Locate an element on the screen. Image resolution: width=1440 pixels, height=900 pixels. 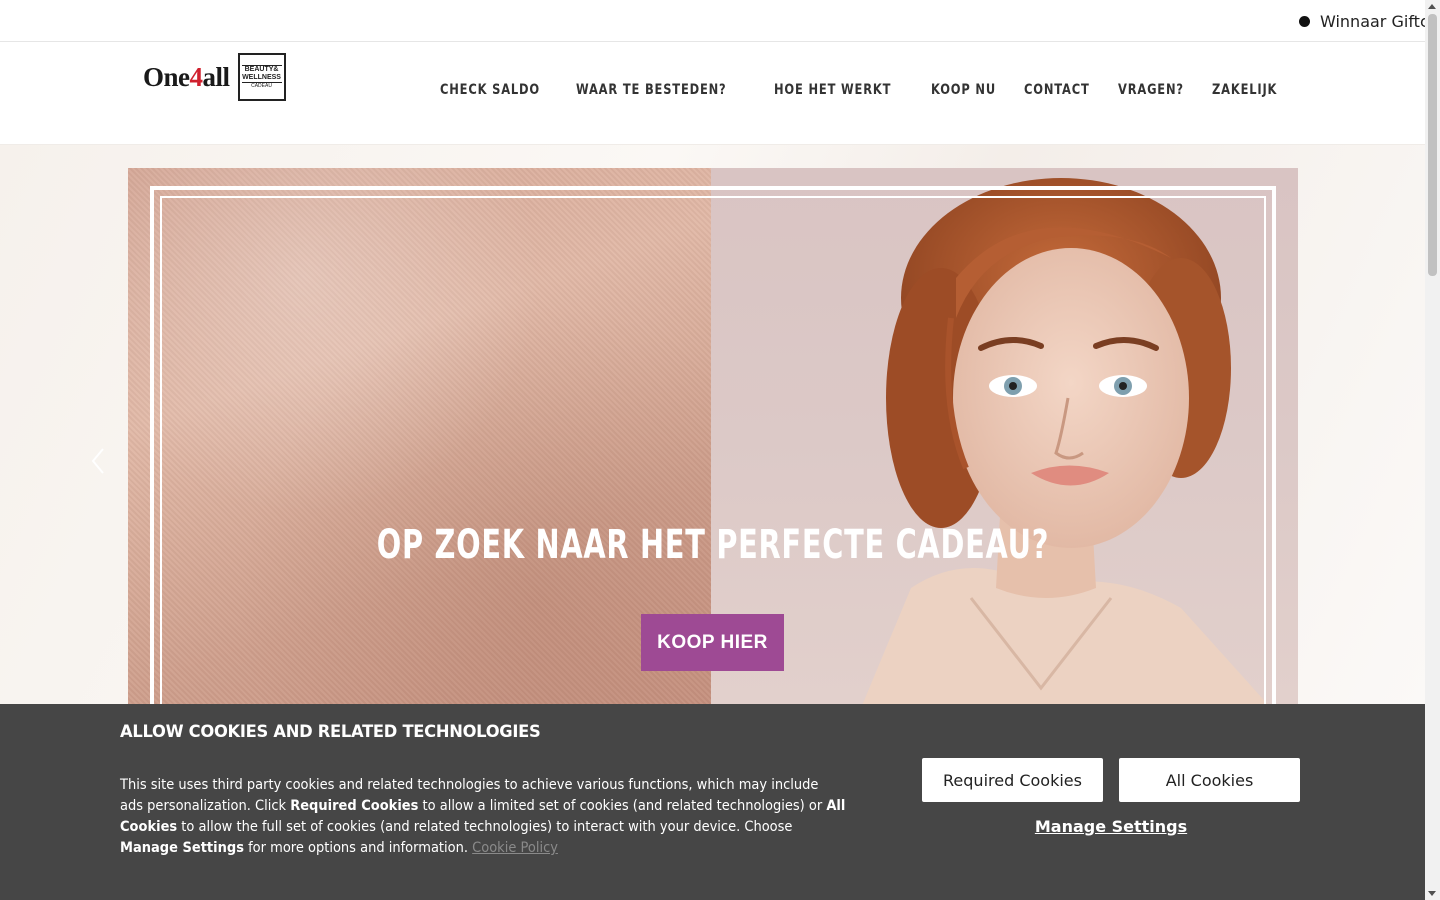
page-scrollbar is located at coordinates (1432, 450).